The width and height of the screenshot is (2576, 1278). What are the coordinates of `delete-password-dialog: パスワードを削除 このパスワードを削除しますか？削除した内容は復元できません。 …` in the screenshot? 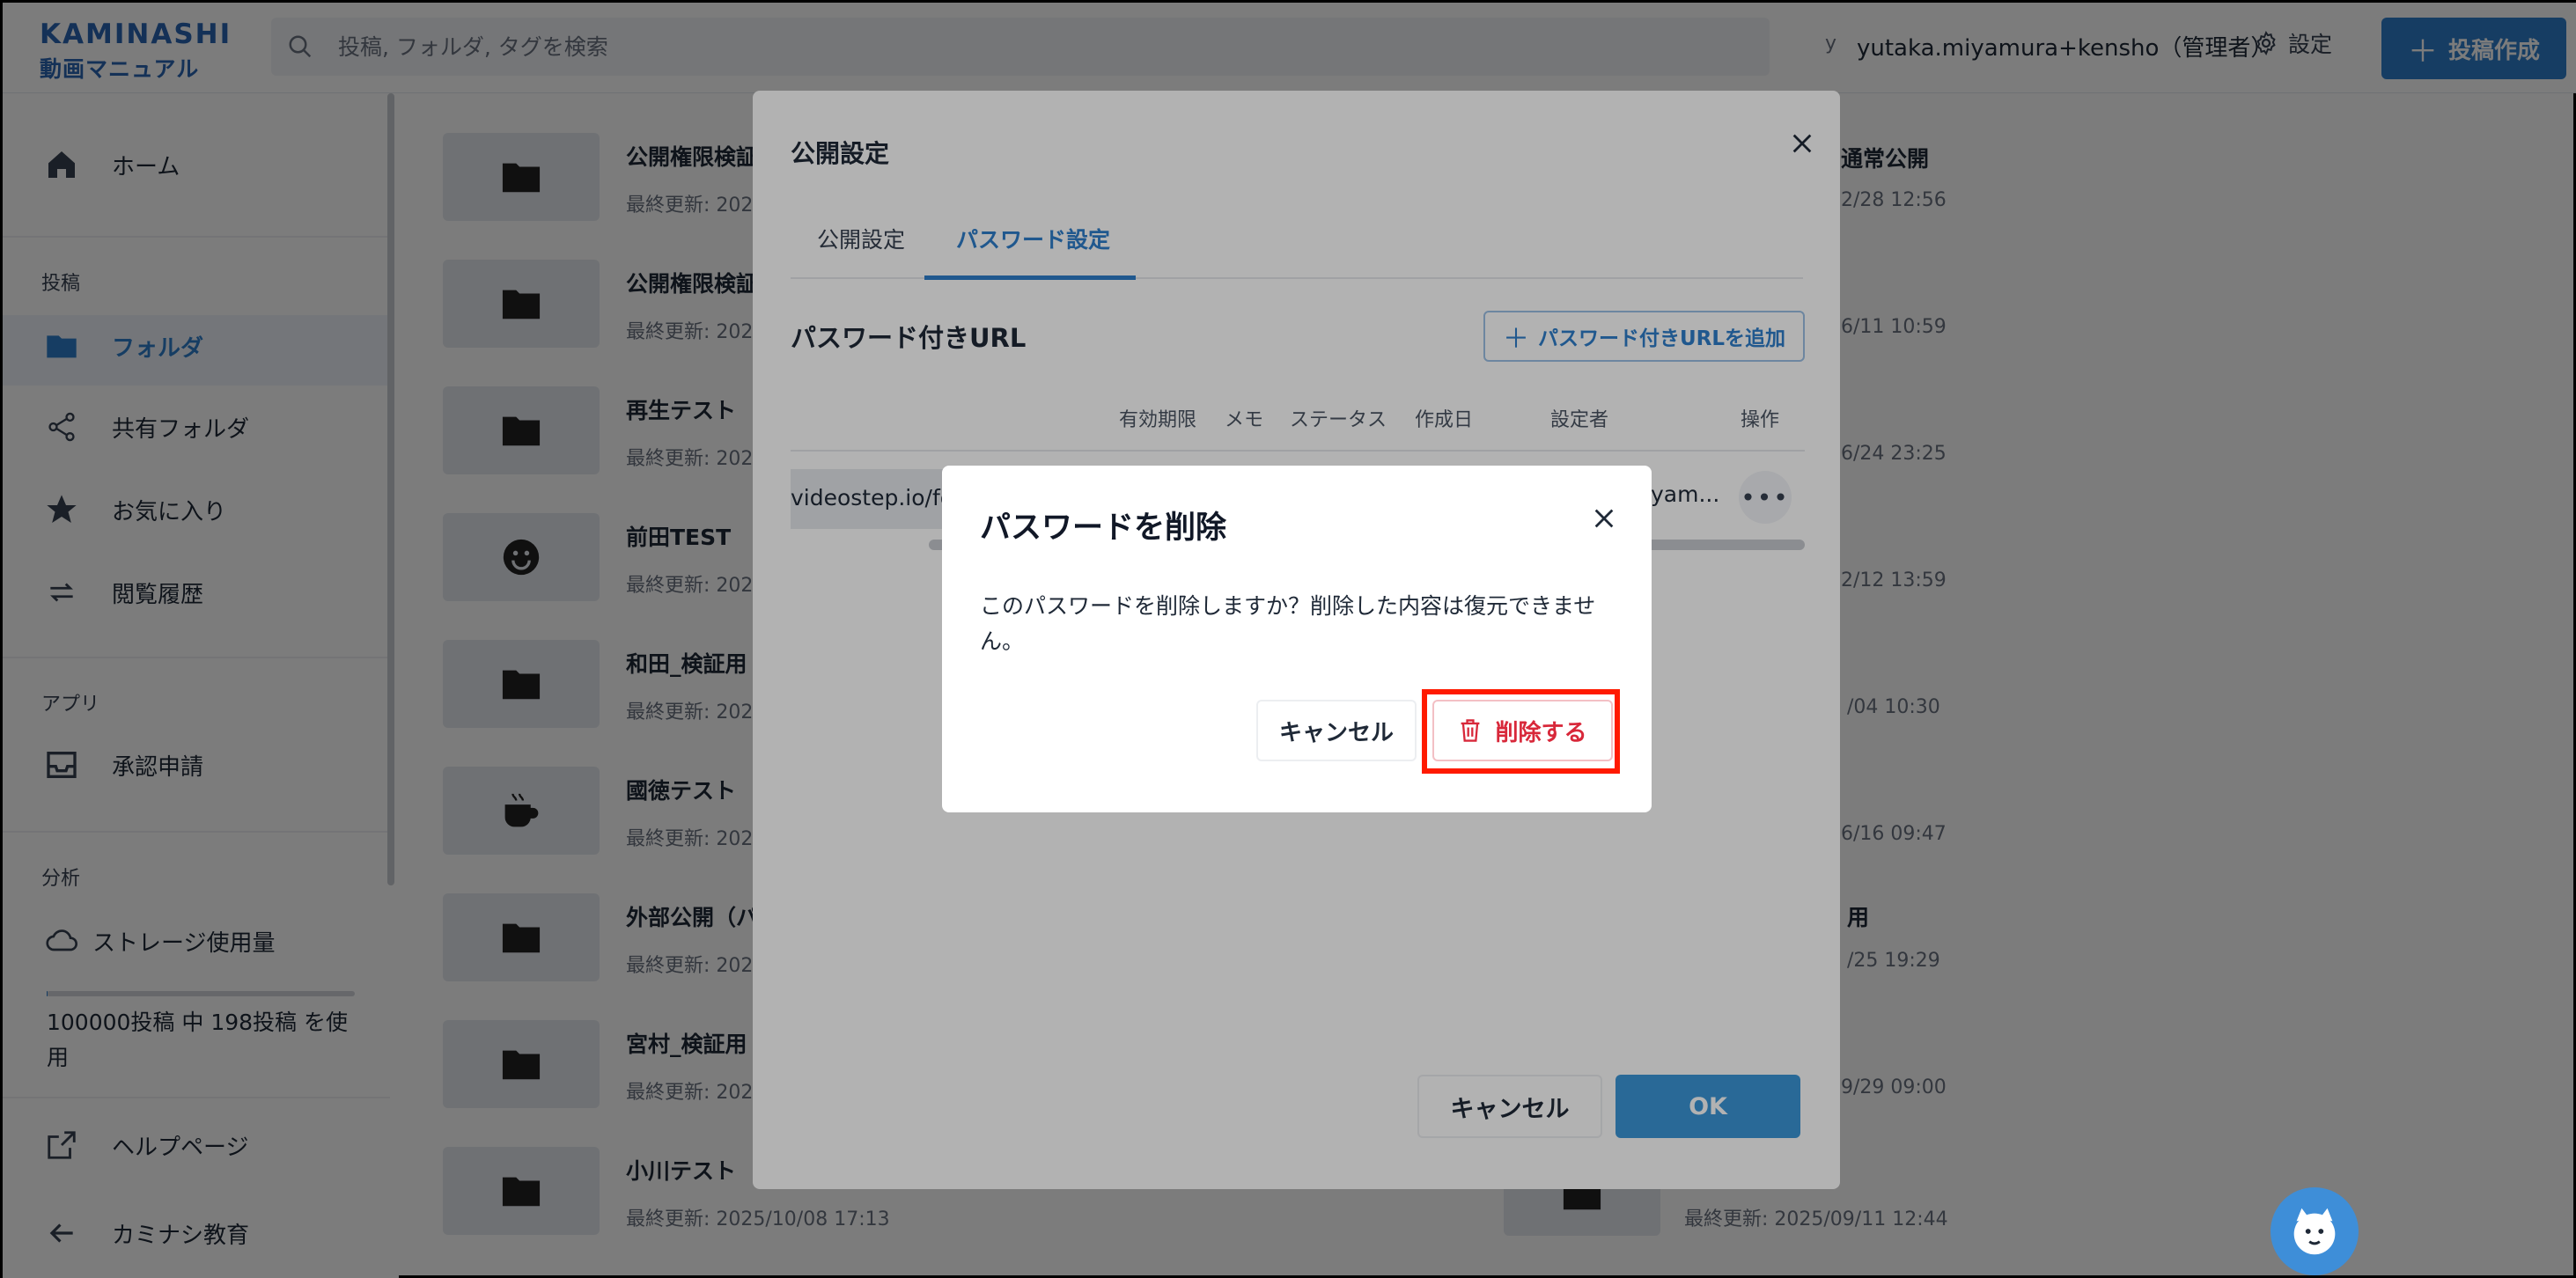 It's located at (1297, 639).